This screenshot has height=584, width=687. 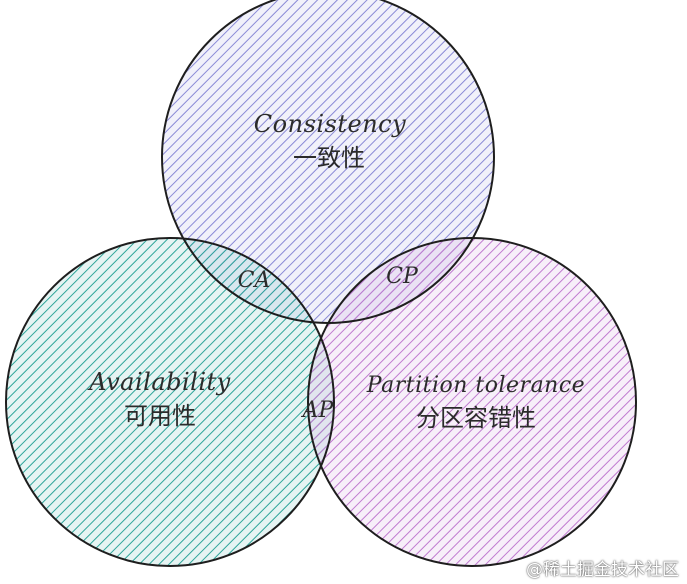 I want to click on availability-label-zh: 可用性, so click(x=160, y=416).